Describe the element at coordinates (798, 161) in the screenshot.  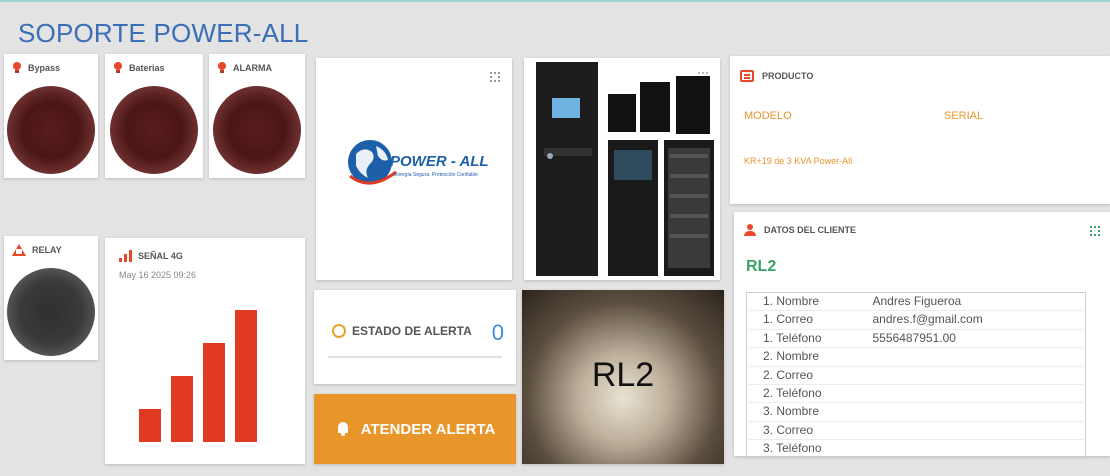
I see `product-value: KR+19 de 3 KVA Power-All` at that location.